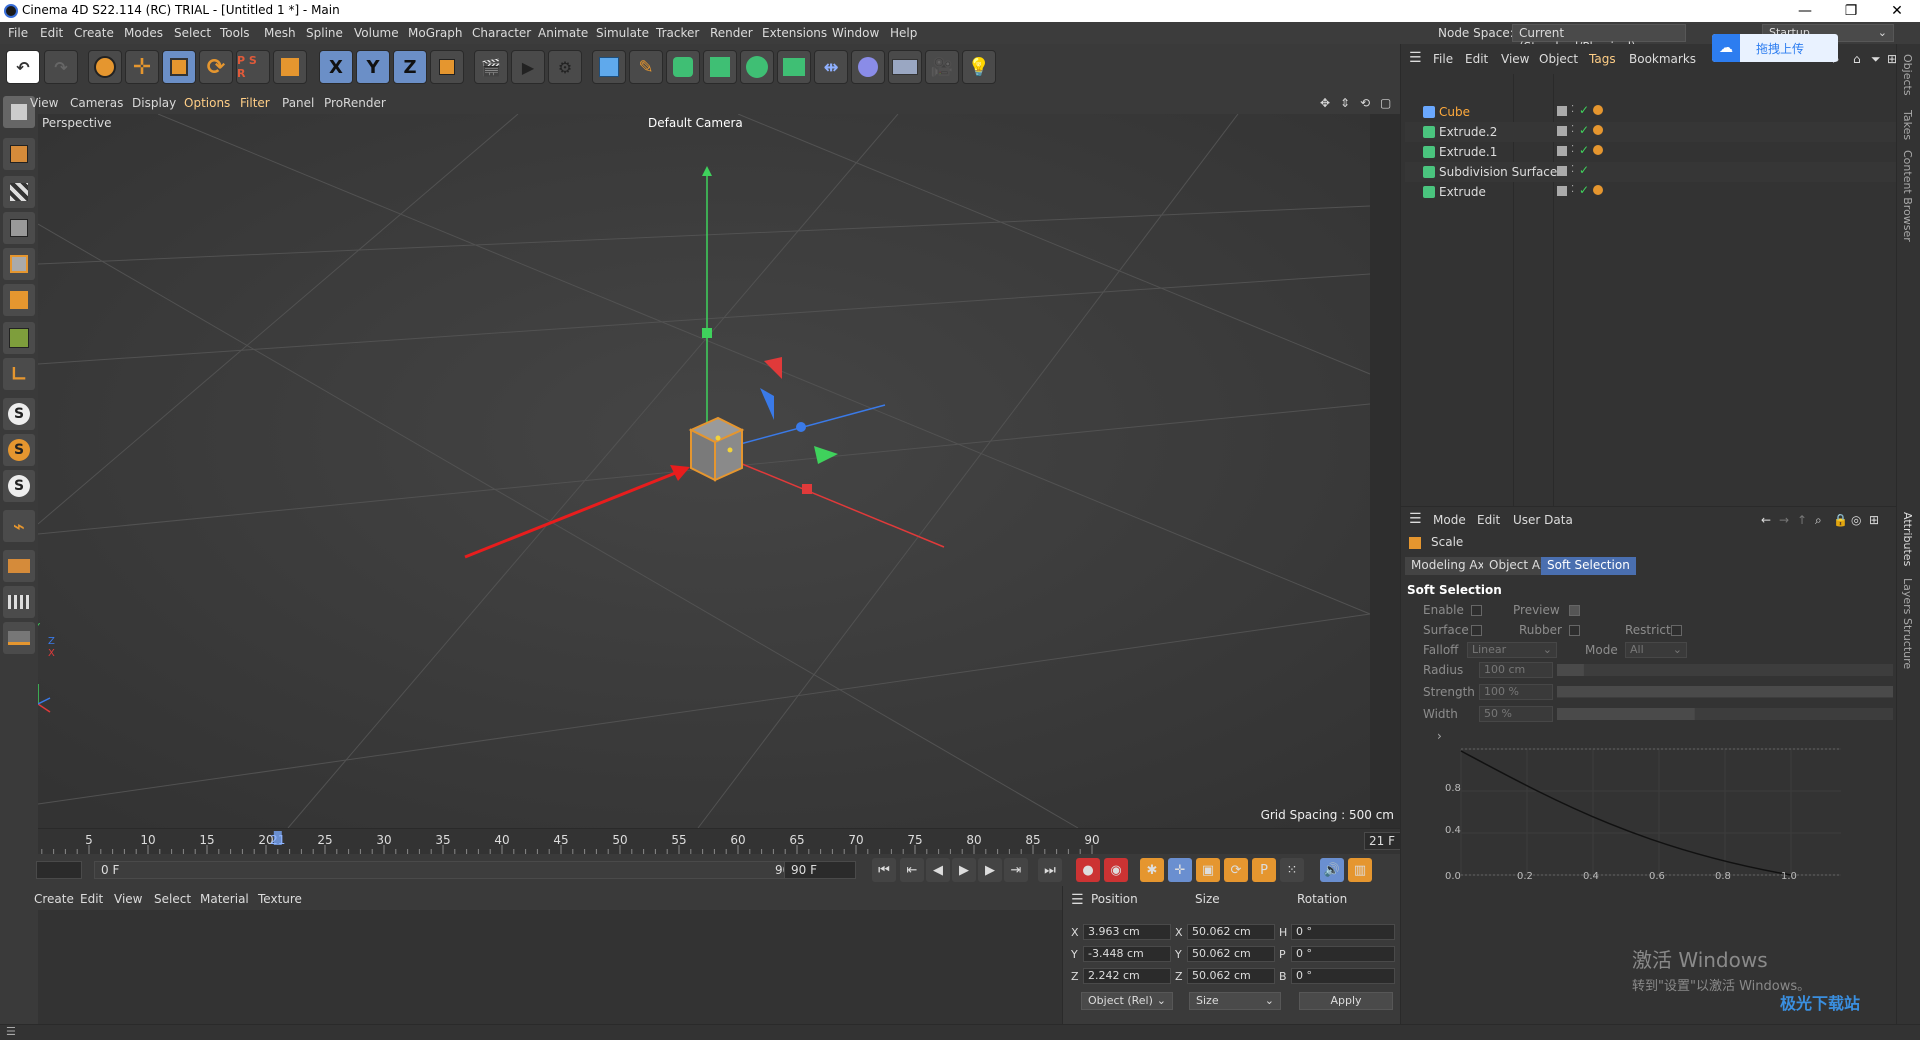 The image size is (1920, 1040). I want to click on key-position-button: ✛, so click(1180, 870).